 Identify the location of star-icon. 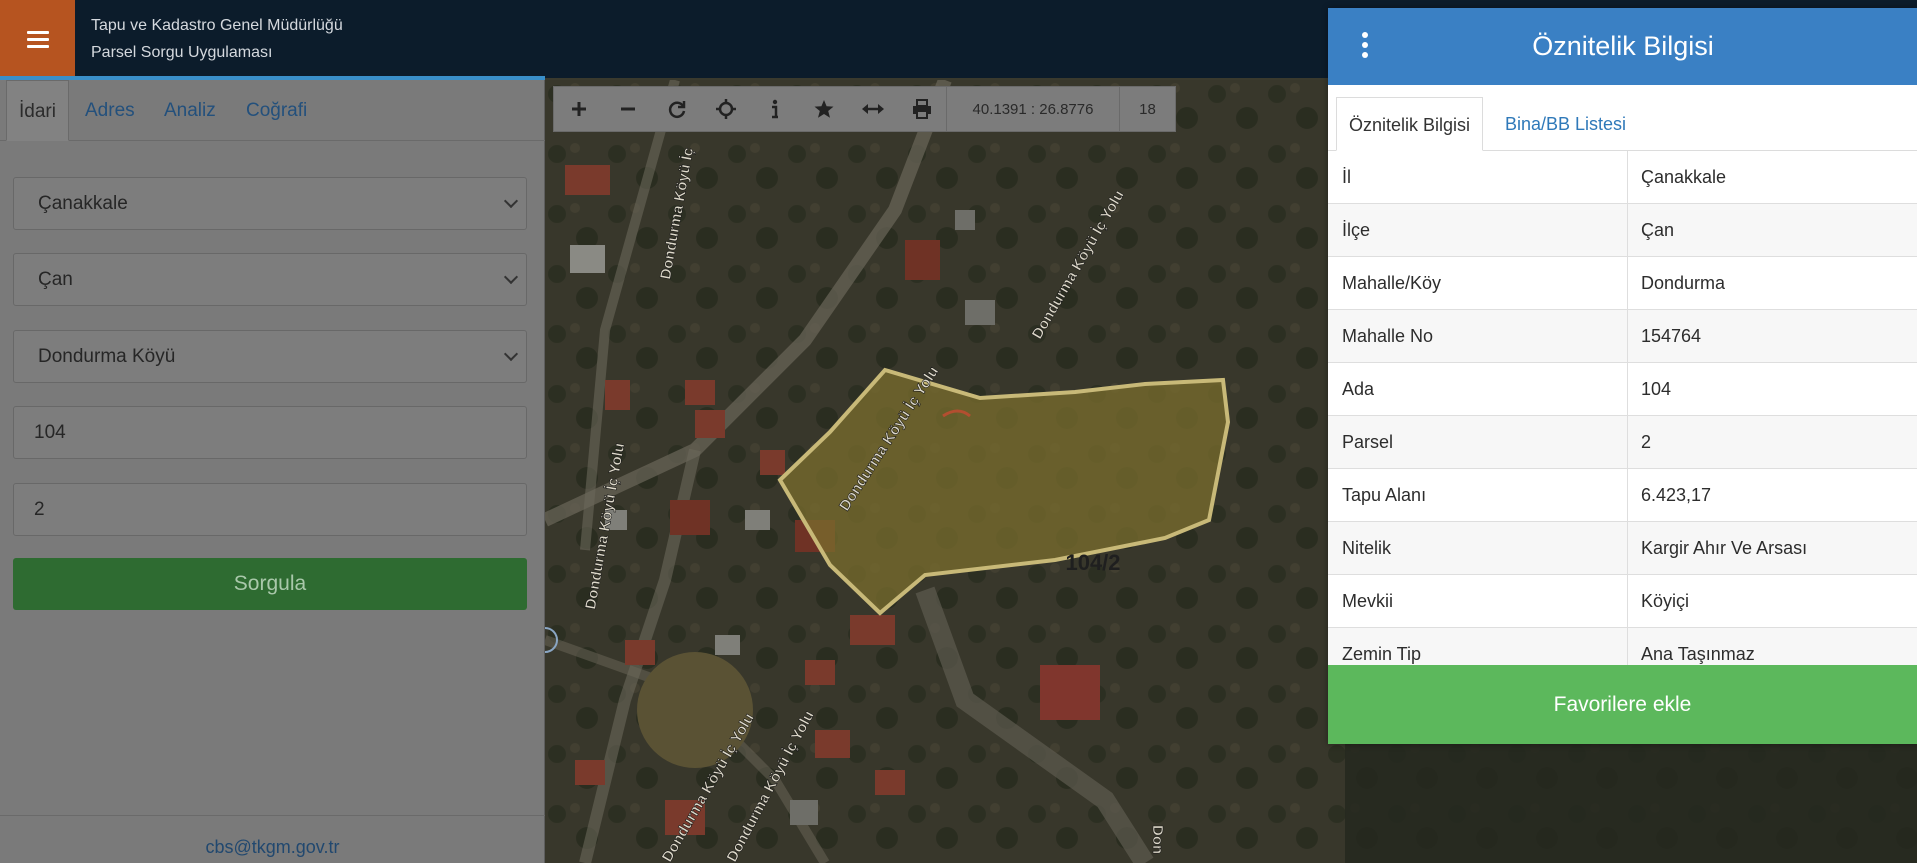
(823, 109).